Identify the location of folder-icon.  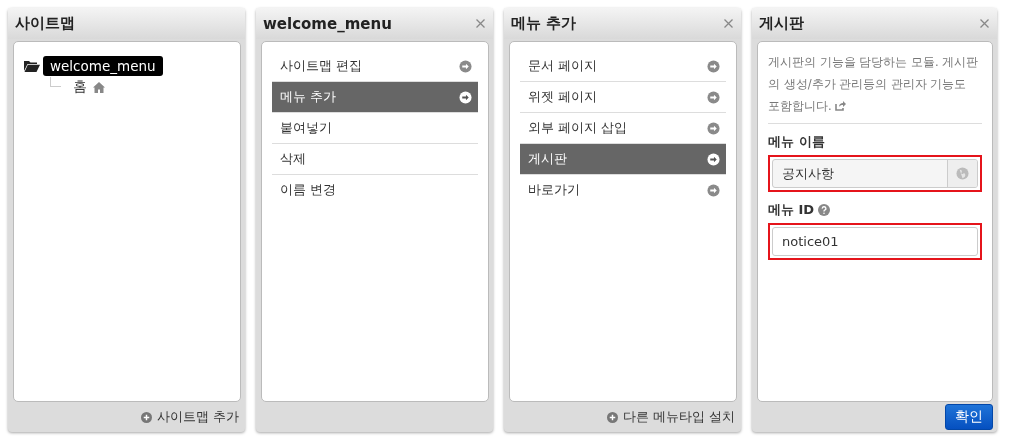
(32, 66).